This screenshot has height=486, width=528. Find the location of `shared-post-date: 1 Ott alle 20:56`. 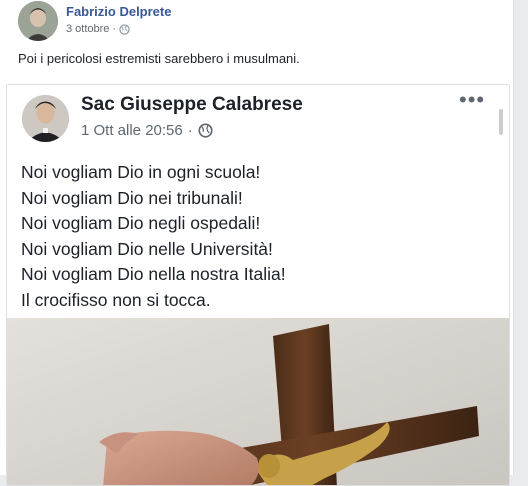

shared-post-date: 1 Ott alle 20:56 is located at coordinates (132, 130).